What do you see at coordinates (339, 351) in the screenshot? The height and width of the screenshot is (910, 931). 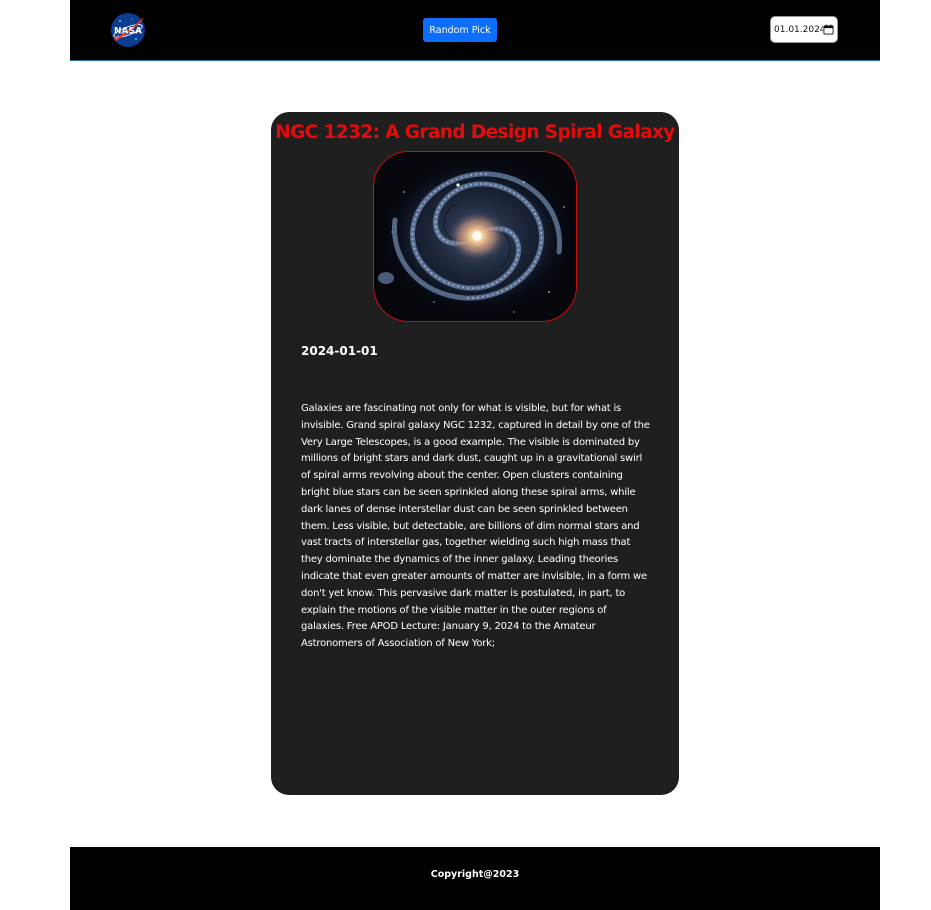 I see `apod-date: 2024-01-01` at bounding box center [339, 351].